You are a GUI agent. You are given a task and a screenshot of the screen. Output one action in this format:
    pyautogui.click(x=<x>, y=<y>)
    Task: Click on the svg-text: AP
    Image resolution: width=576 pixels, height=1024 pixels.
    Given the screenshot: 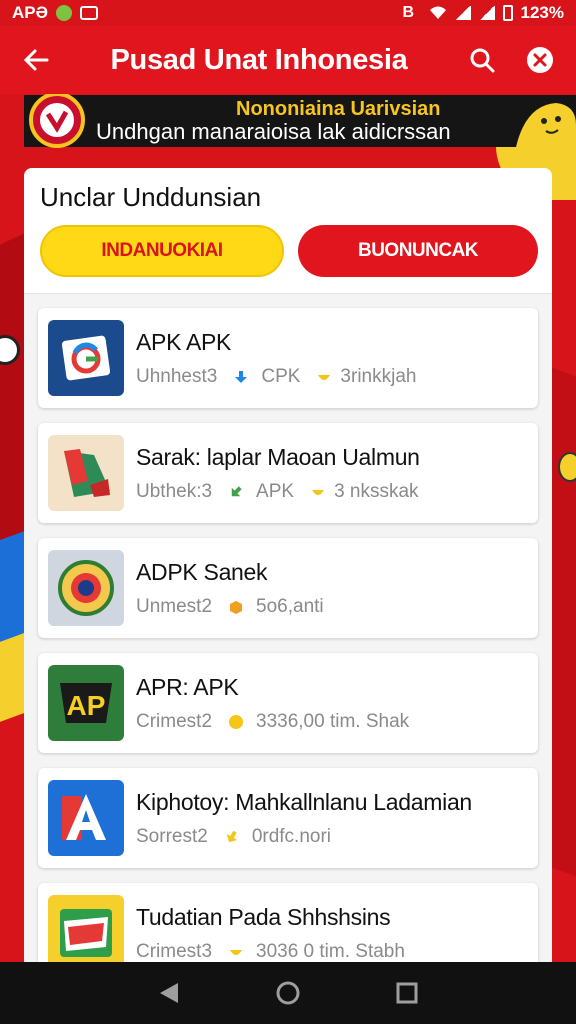 What is the action you would take?
    pyautogui.click(x=86, y=705)
    